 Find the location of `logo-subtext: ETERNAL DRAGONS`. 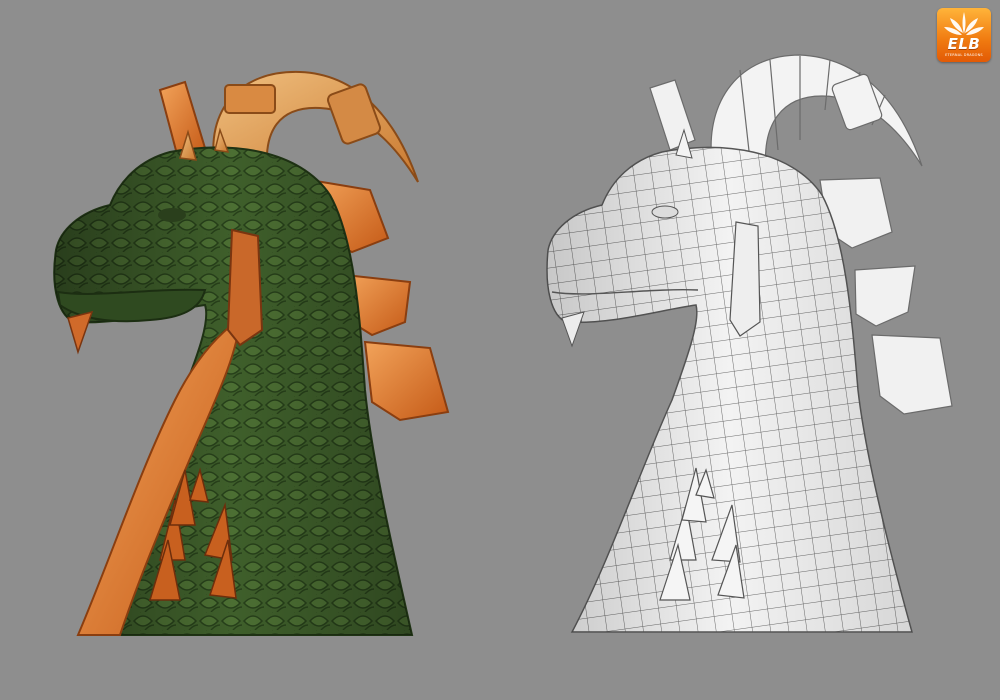

logo-subtext: ETERNAL DRAGONS is located at coordinates (964, 55).